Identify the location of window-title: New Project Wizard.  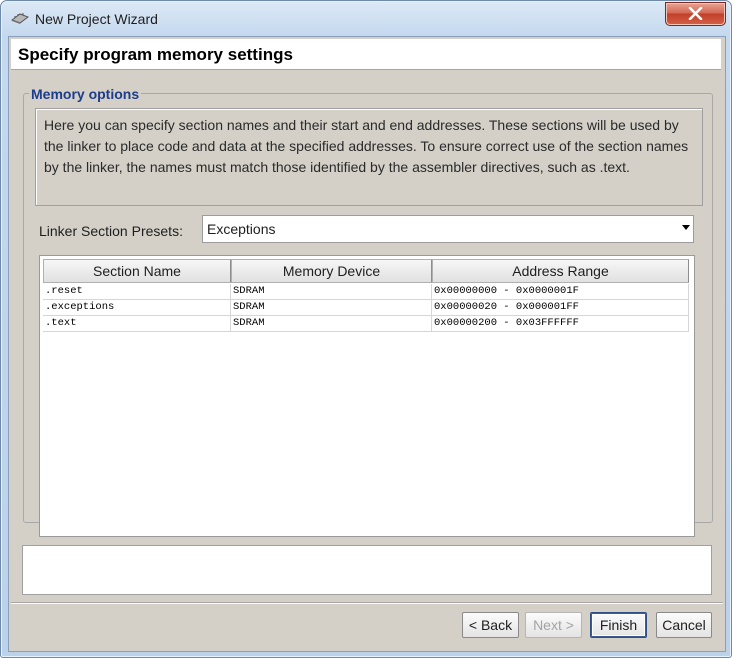
(96, 19).